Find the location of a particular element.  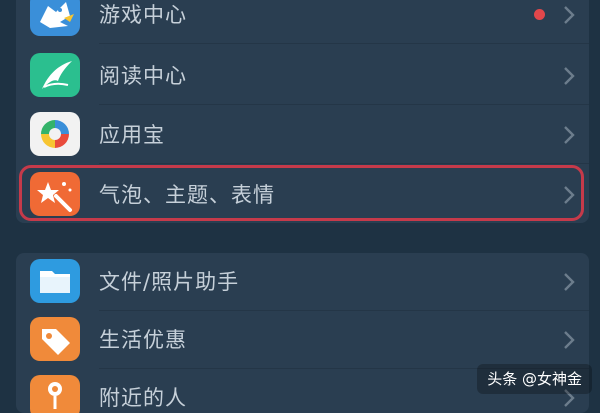

menu-item-file-photo-assistant: 文件/照片助手 is located at coordinates (302, 282).